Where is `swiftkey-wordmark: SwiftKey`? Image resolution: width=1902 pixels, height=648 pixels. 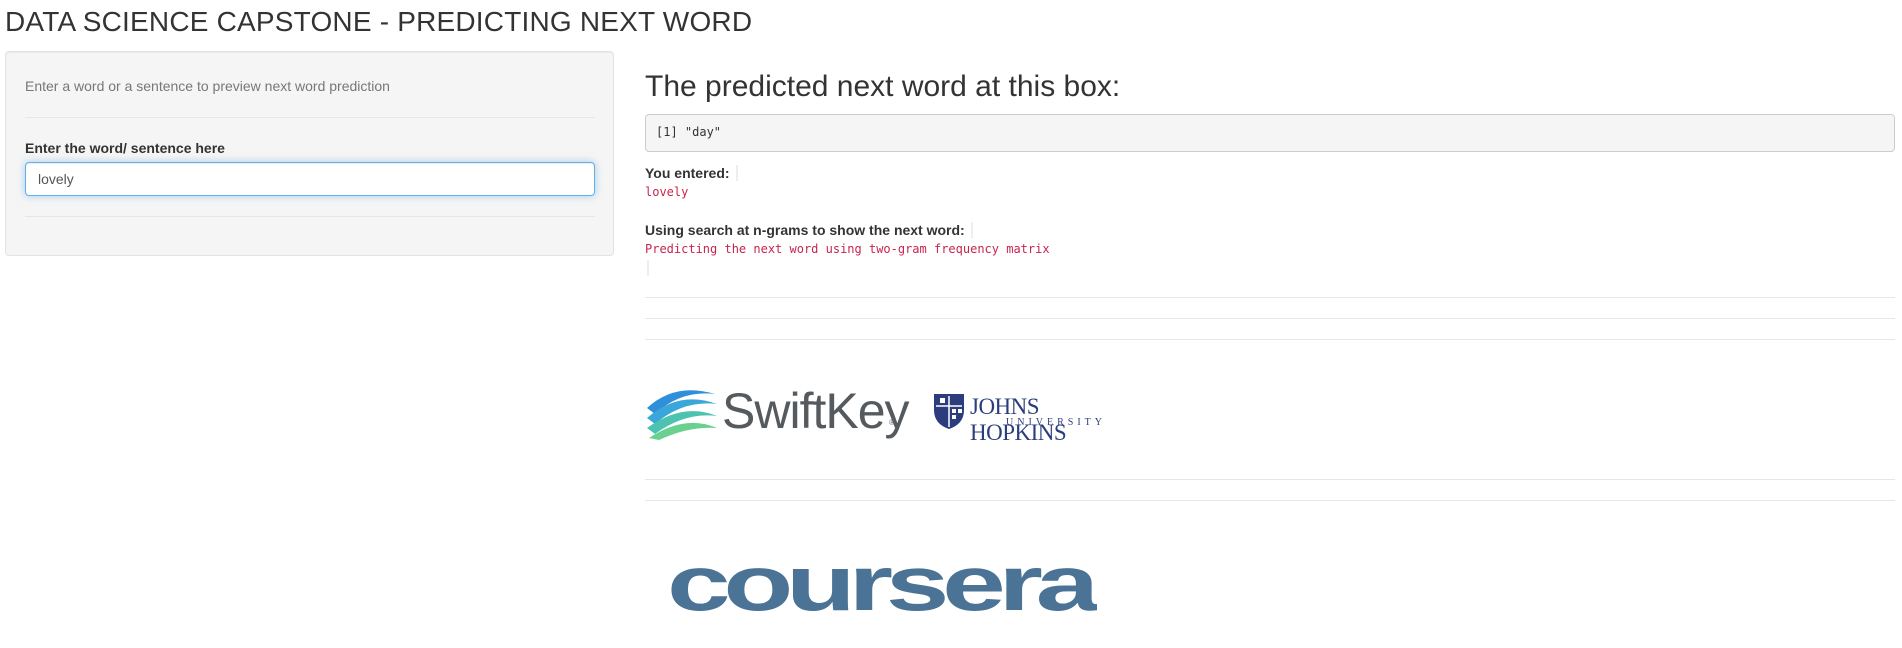
swiftkey-wordmark: SwiftKey is located at coordinates (816, 411).